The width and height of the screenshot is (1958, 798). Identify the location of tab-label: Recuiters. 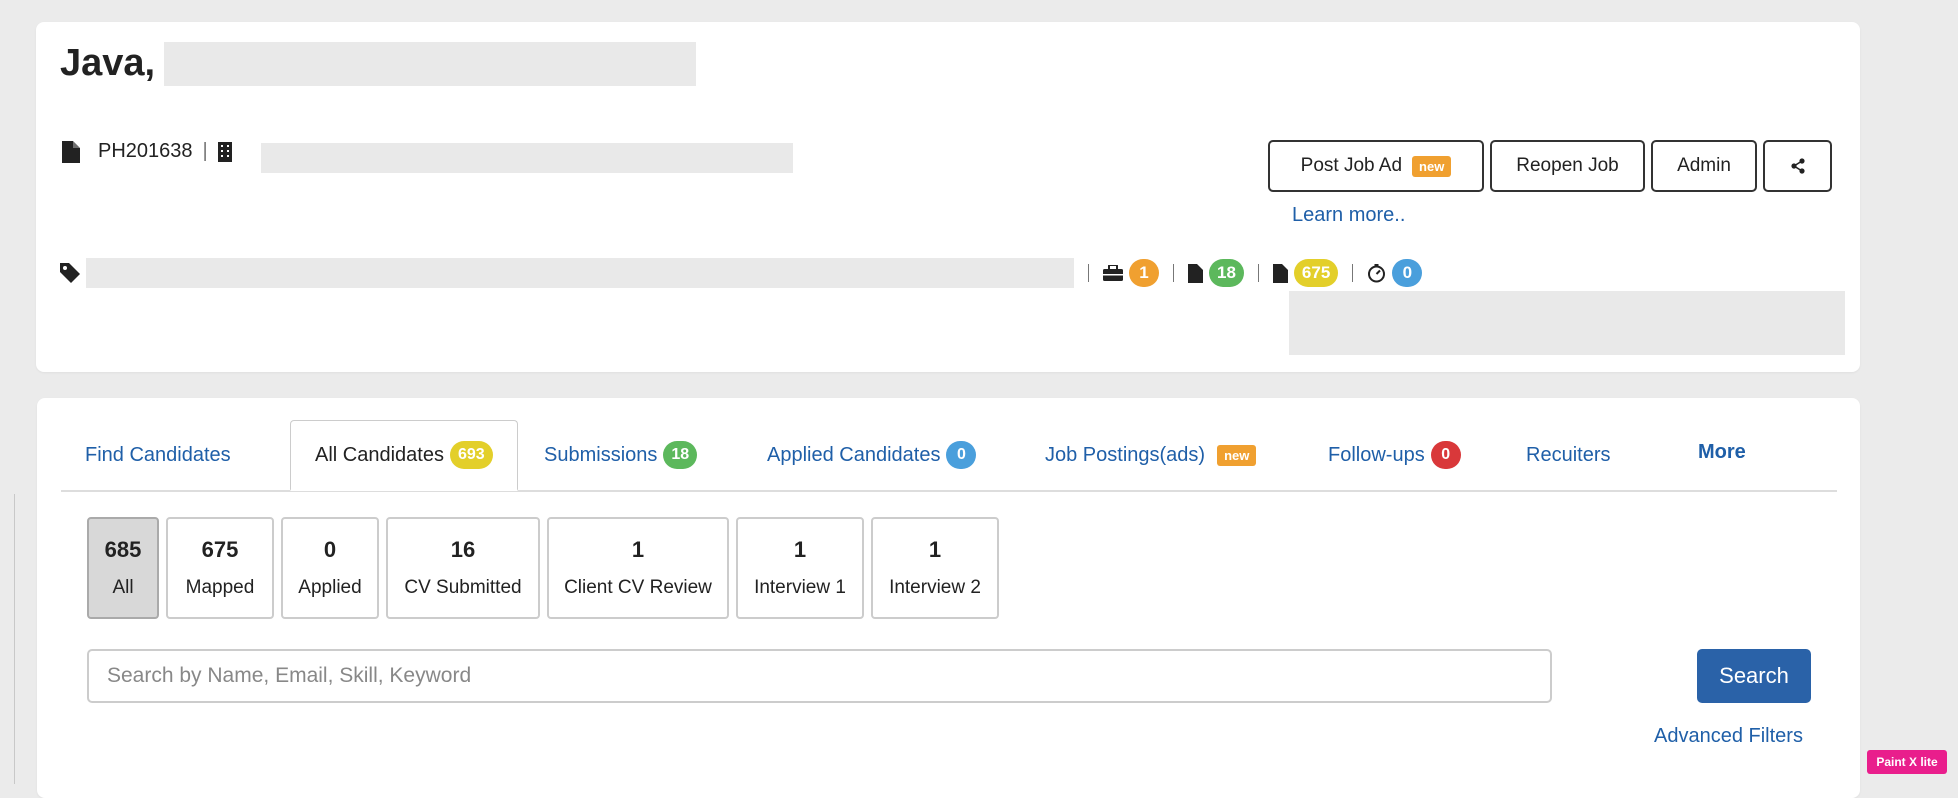
(1568, 454).